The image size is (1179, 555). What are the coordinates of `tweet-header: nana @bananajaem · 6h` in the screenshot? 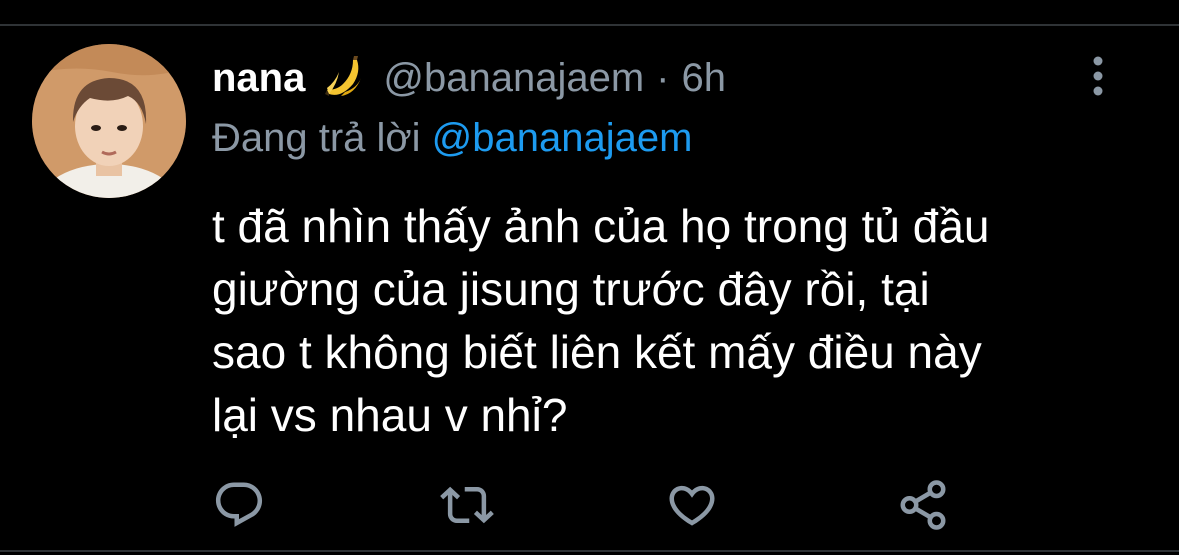 It's located at (469, 78).